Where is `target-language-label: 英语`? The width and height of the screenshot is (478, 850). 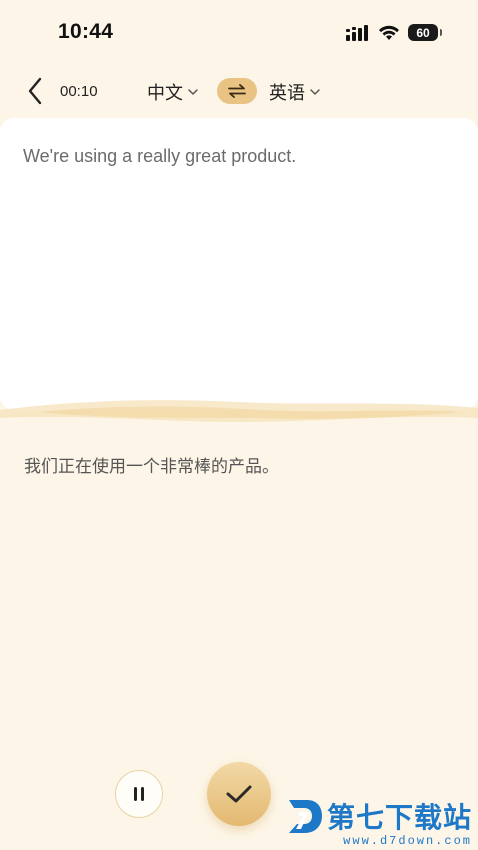
target-language-label: 英语 is located at coordinates (287, 93).